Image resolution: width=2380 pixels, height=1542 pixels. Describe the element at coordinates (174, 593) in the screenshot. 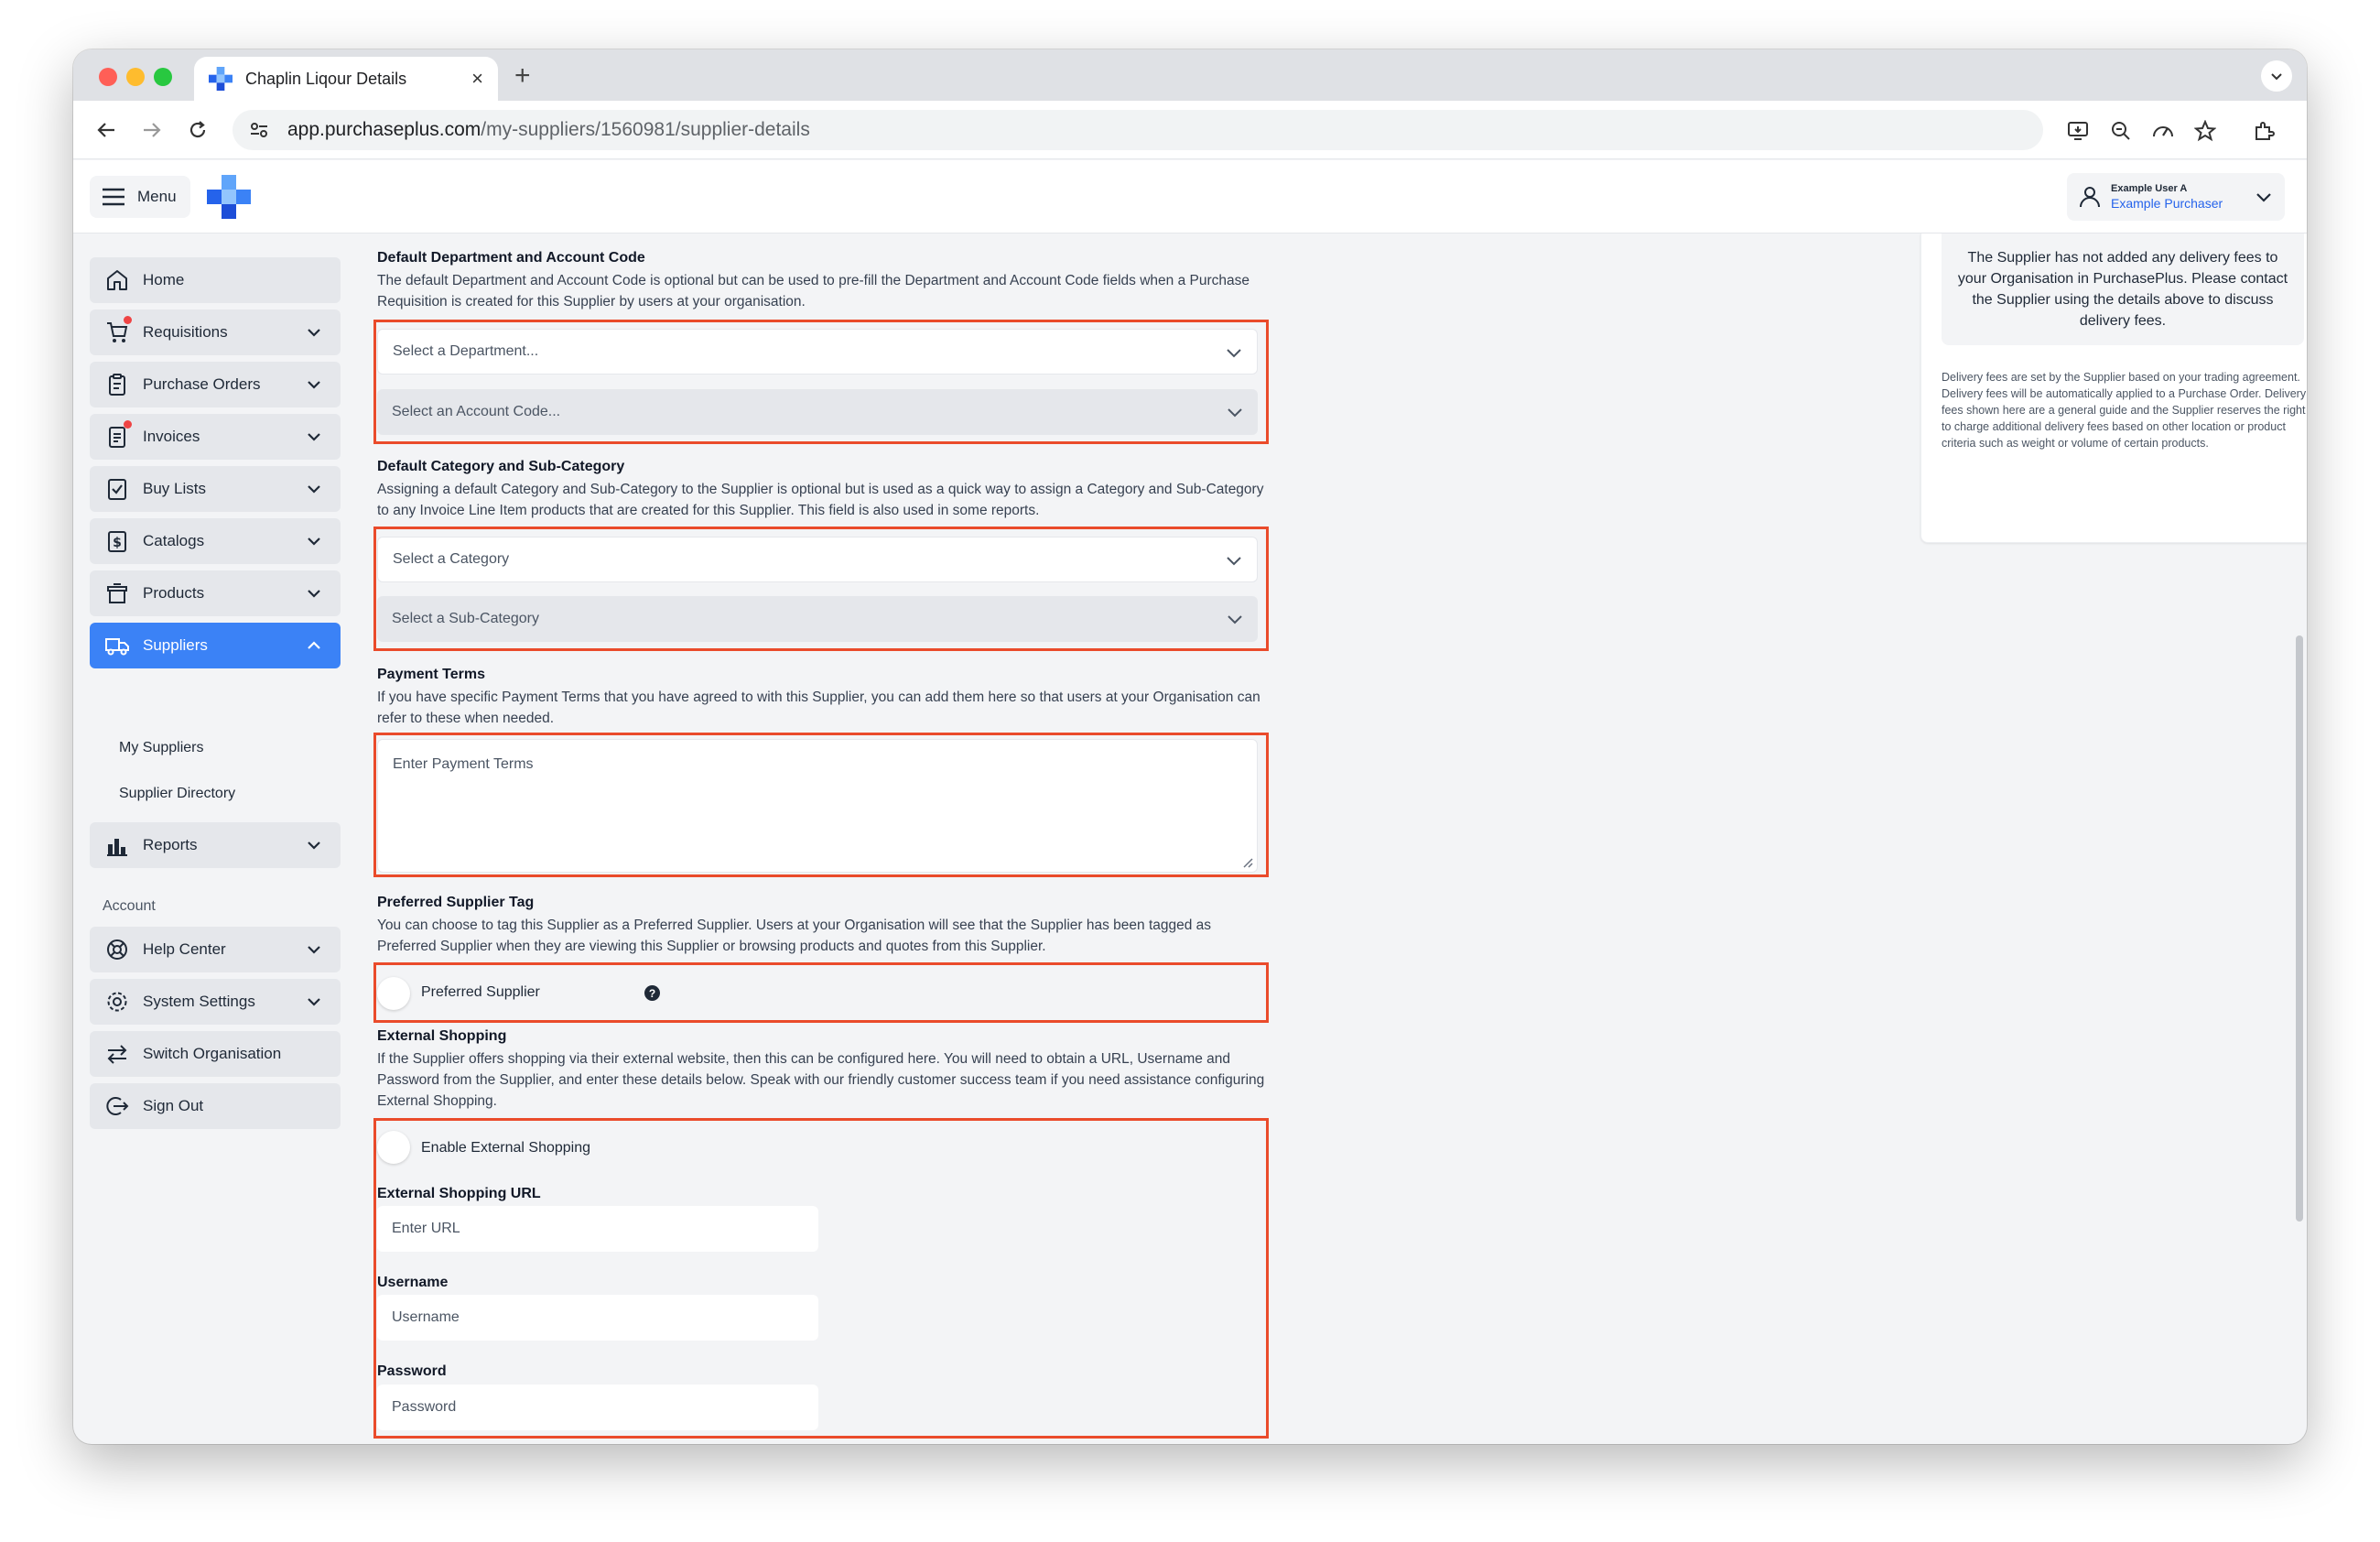

I see `sidebar-item-label: Products` at that location.